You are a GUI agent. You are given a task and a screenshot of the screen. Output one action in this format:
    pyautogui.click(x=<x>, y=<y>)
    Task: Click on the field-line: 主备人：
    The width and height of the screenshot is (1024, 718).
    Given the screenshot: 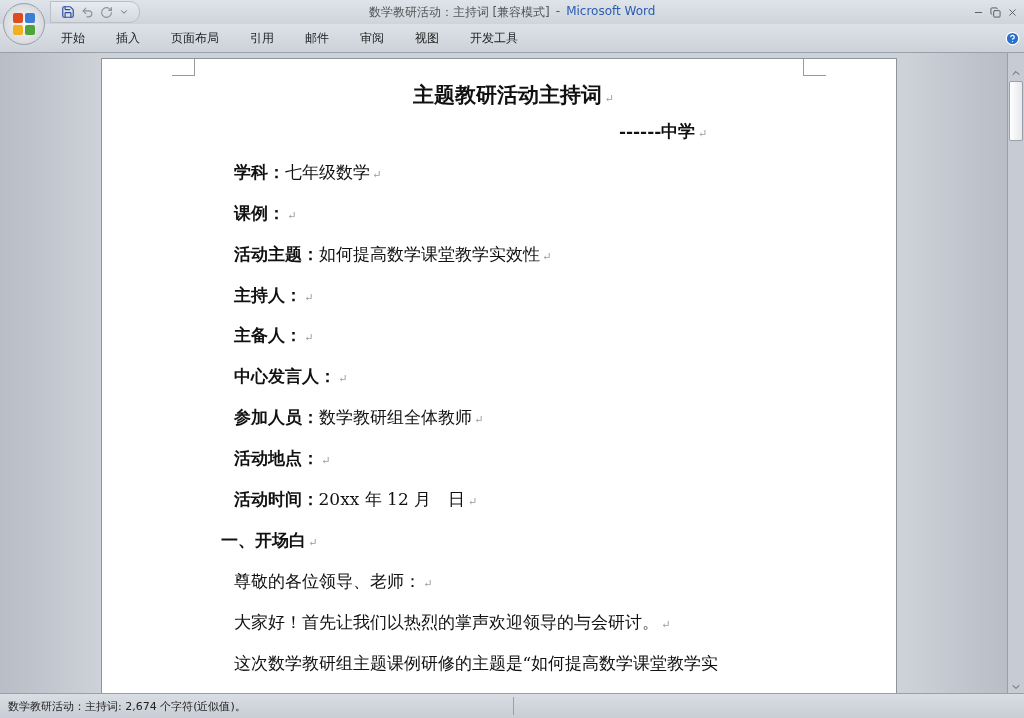 What is the action you would take?
    pyautogui.click(x=267, y=335)
    